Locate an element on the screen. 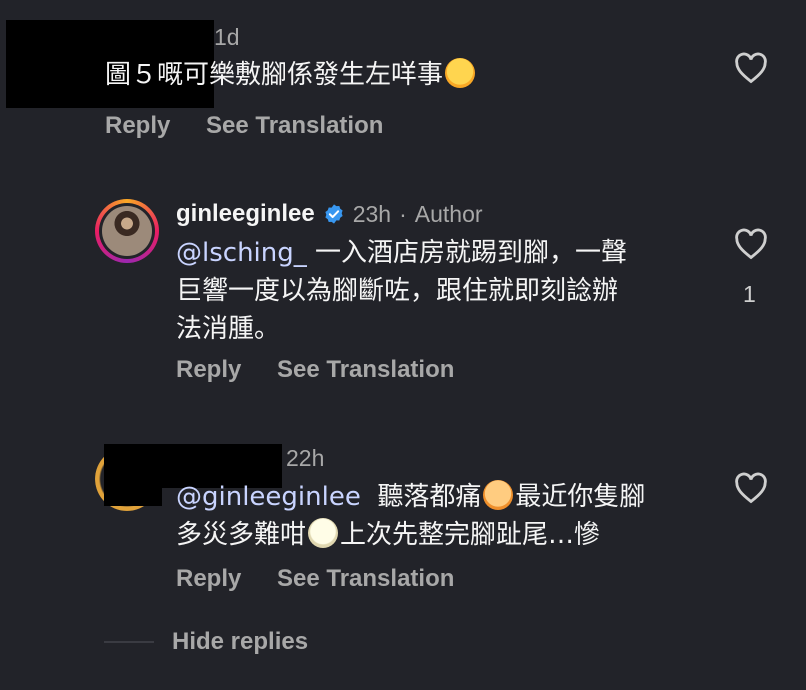 This screenshot has width=806, height=690. comment-text: @ginleeginlee 聽落都痛 最近你隻腳 多災多難咁 上次先整完腳趾尾…慘 is located at coordinates (411, 515).